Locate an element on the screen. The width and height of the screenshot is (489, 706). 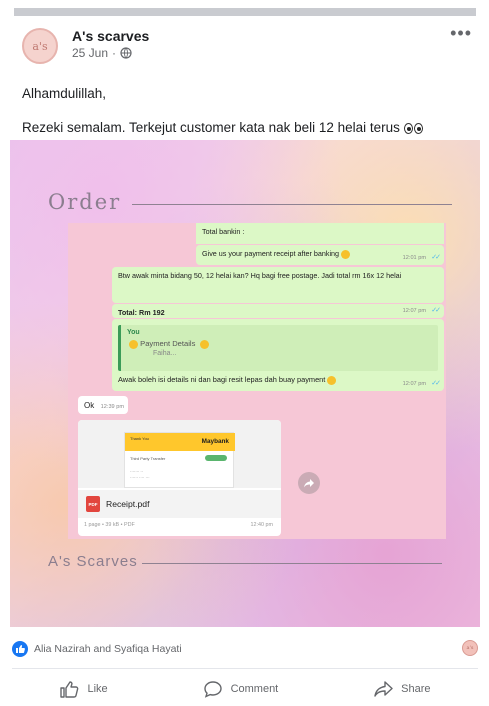
like-badge-icon is located at coordinates (20, 649).